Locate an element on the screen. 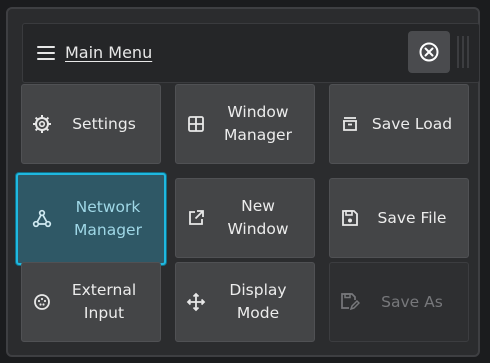 This screenshot has width=490, height=363. external-input-button: External Input is located at coordinates (91, 302).